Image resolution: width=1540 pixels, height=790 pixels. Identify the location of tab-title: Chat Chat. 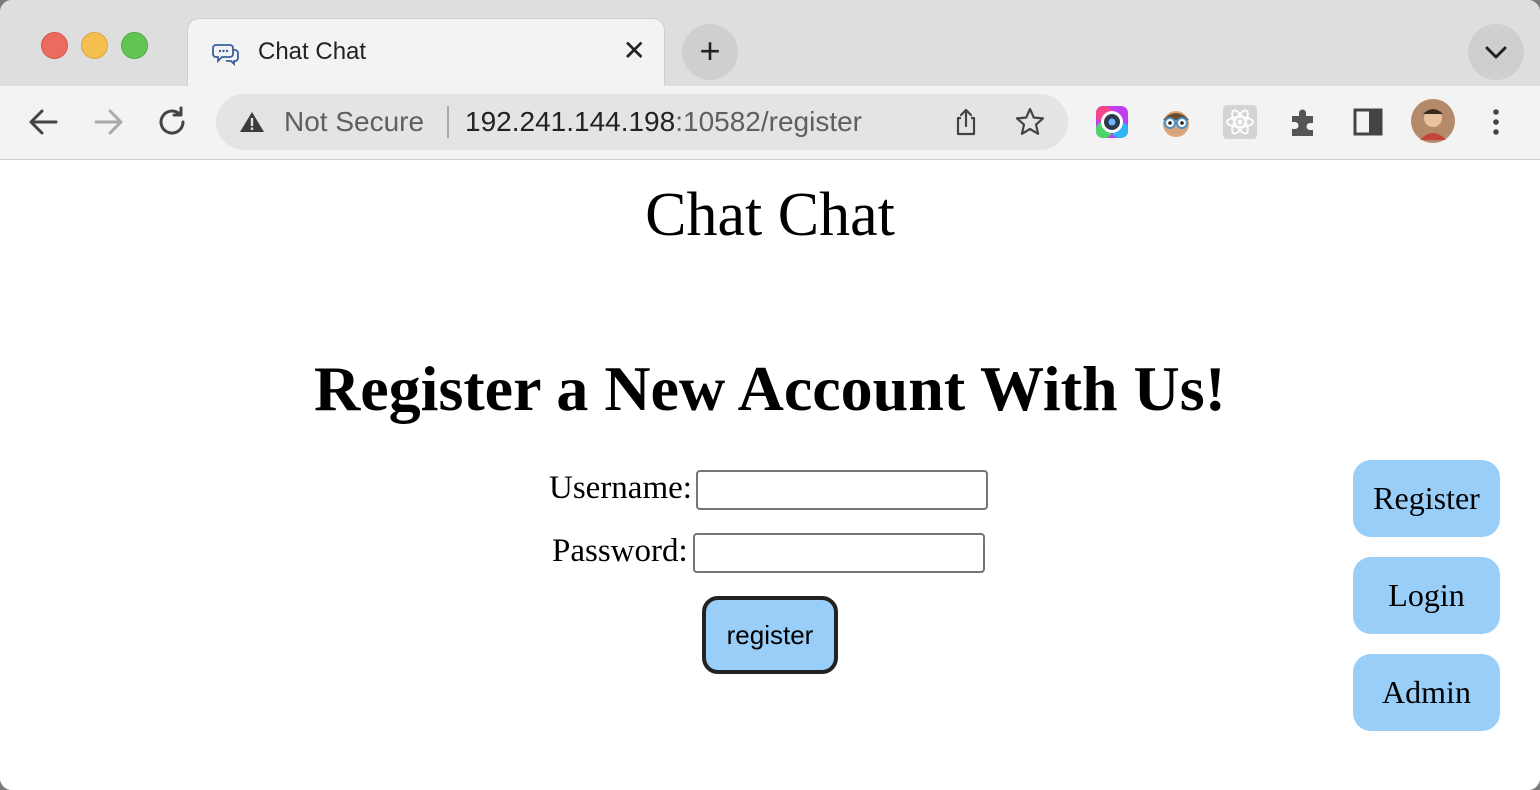
(312, 51).